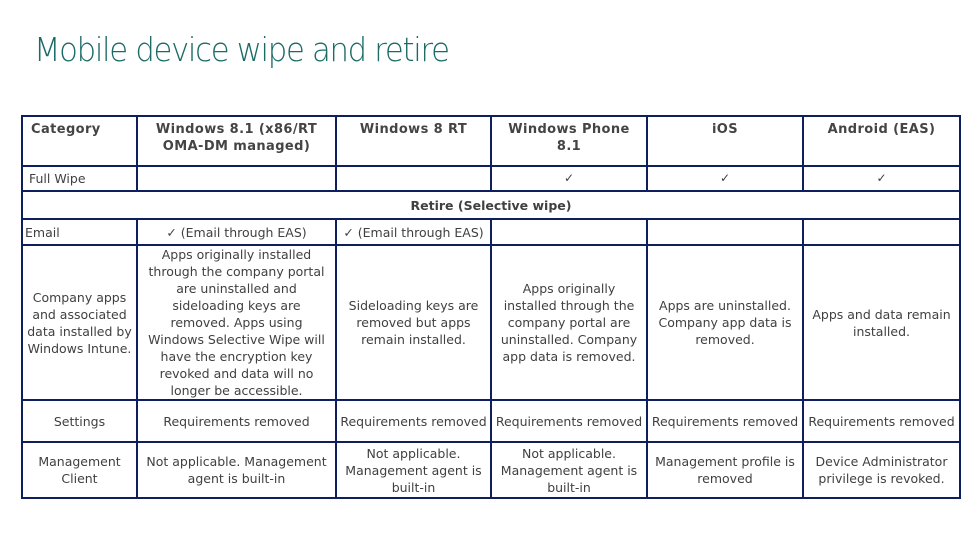 The width and height of the screenshot is (979, 551). I want to click on header-windows-8-1: Windows 8.1 (x86/RT OMA-DM managed), so click(236, 141).